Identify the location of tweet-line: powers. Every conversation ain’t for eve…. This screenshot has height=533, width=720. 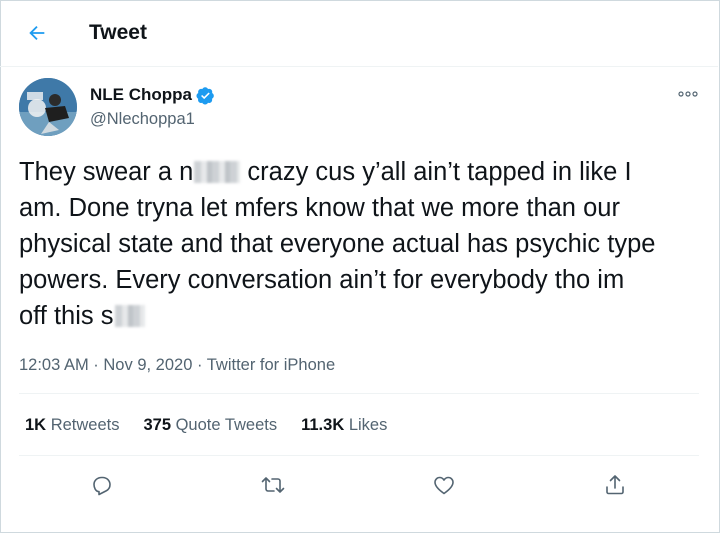
(322, 280).